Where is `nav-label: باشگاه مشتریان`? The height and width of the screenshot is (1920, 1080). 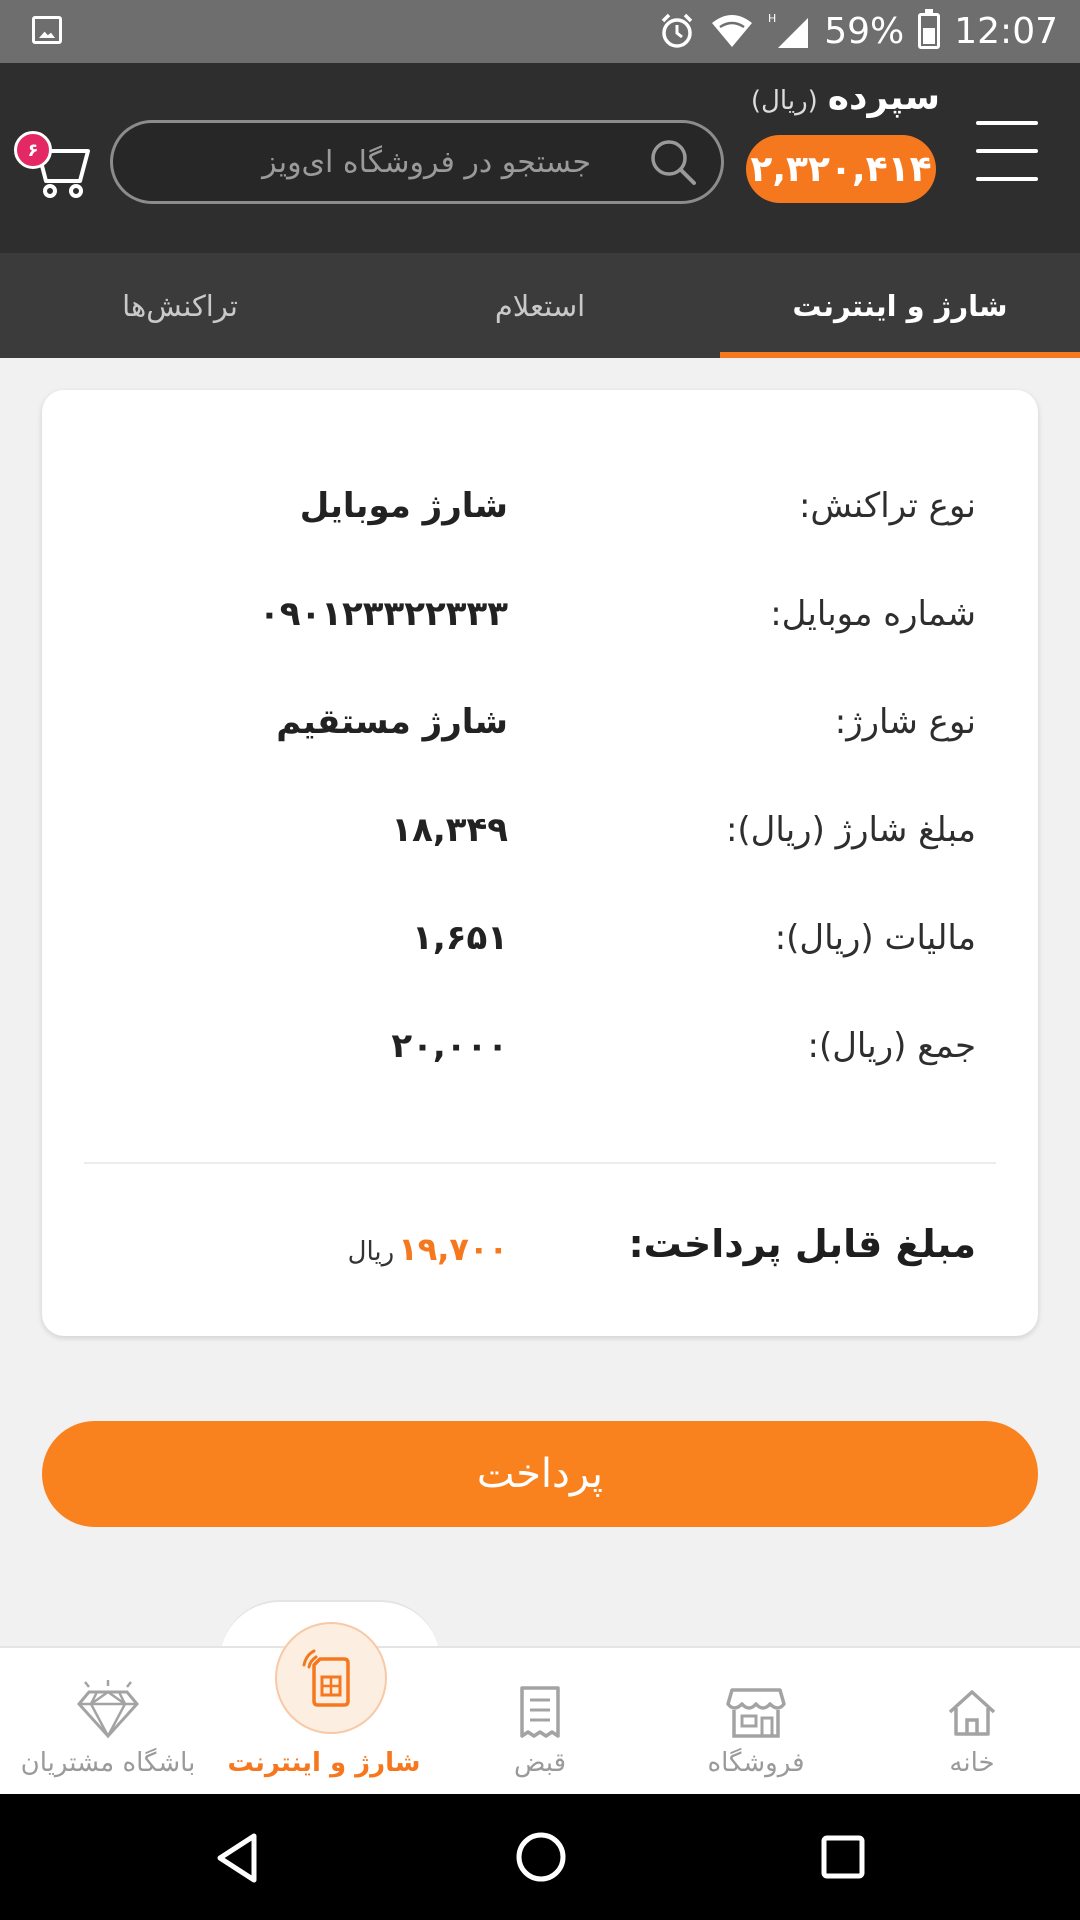
nav-label: باشگاه مشتریان is located at coordinates (108, 1763).